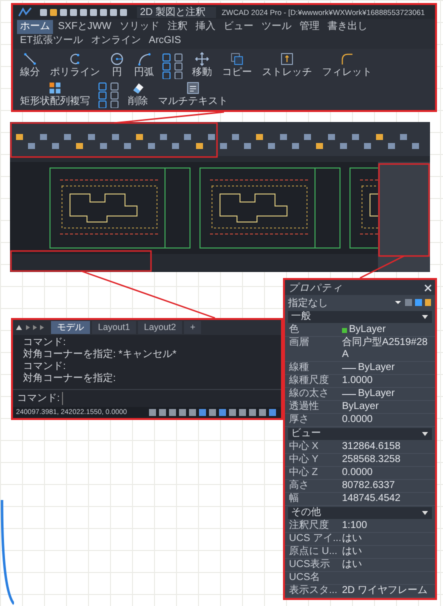 The height and width of the screenshot is (606, 443). What do you see at coordinates (306, 434) in the screenshot?
I see `section-title: ビュー` at bounding box center [306, 434].